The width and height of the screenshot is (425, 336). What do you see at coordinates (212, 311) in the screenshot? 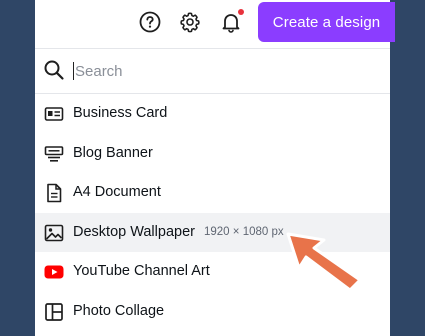
I see `menu-item-photo-collage: Photo Collage` at bounding box center [212, 311].